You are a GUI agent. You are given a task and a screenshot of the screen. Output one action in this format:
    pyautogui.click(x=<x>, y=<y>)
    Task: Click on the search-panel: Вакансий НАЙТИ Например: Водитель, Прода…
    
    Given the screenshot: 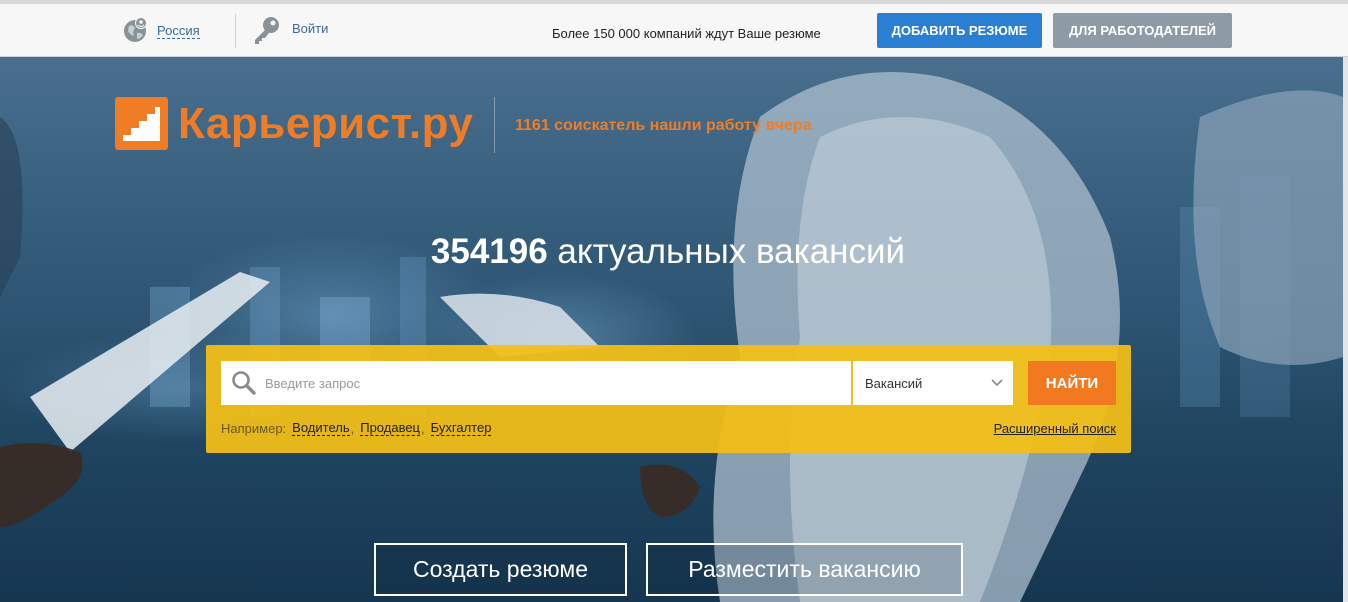 What is the action you would take?
    pyautogui.click(x=668, y=399)
    